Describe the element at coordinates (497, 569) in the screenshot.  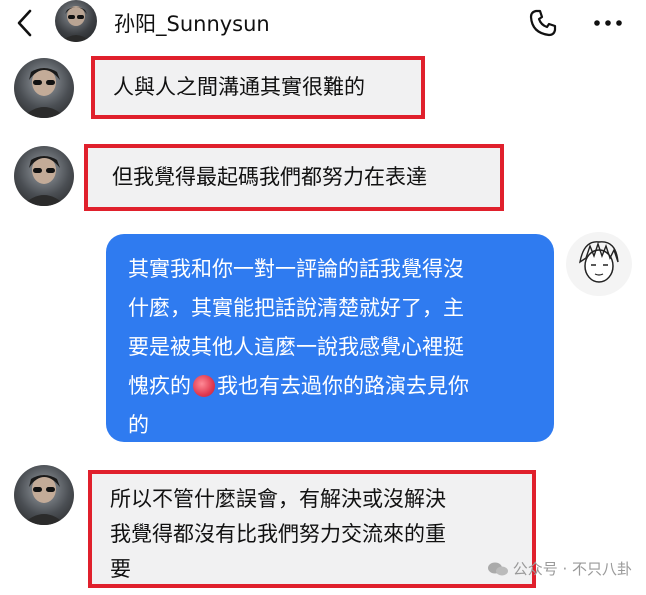
I see `wechat-icon` at that location.